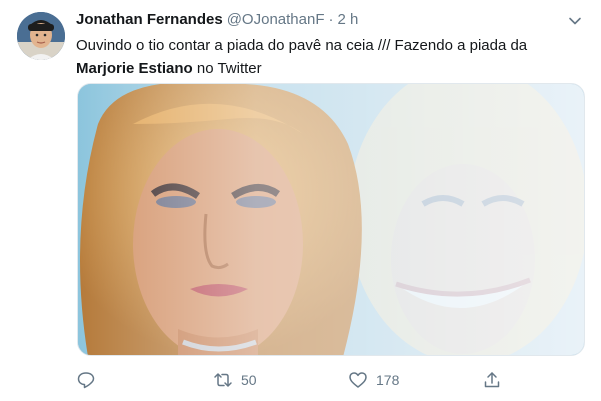 This screenshot has width=601, height=401. Describe the element at coordinates (86, 380) in the screenshot. I see `reply-icon` at that location.